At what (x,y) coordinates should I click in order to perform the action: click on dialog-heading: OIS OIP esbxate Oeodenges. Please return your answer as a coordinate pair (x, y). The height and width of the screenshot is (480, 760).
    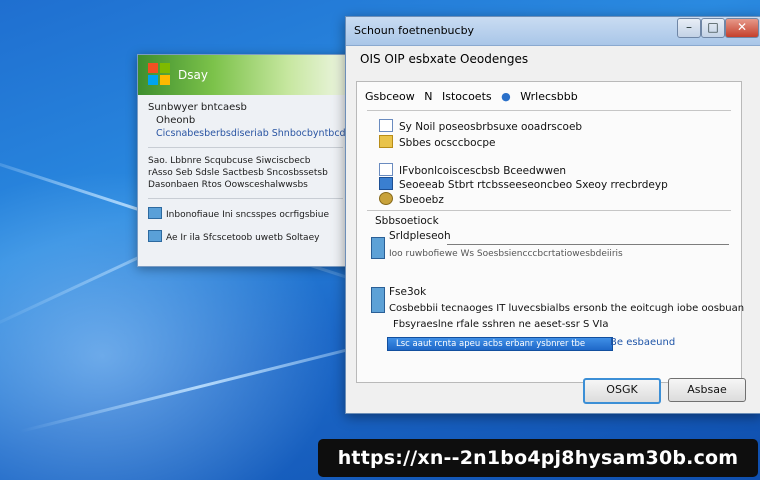
    Looking at the image, I should click on (444, 59).